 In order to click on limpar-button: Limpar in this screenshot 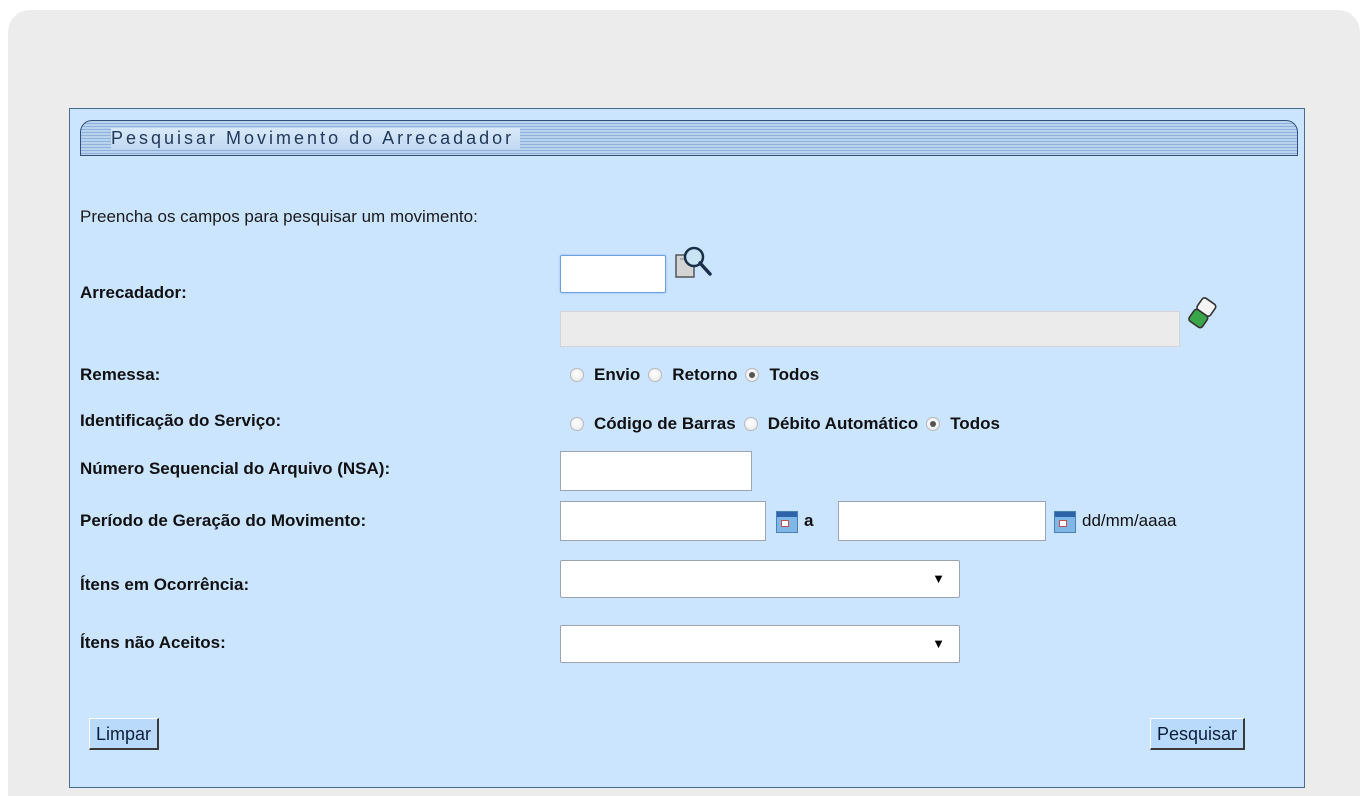, I will do `click(124, 734)`.